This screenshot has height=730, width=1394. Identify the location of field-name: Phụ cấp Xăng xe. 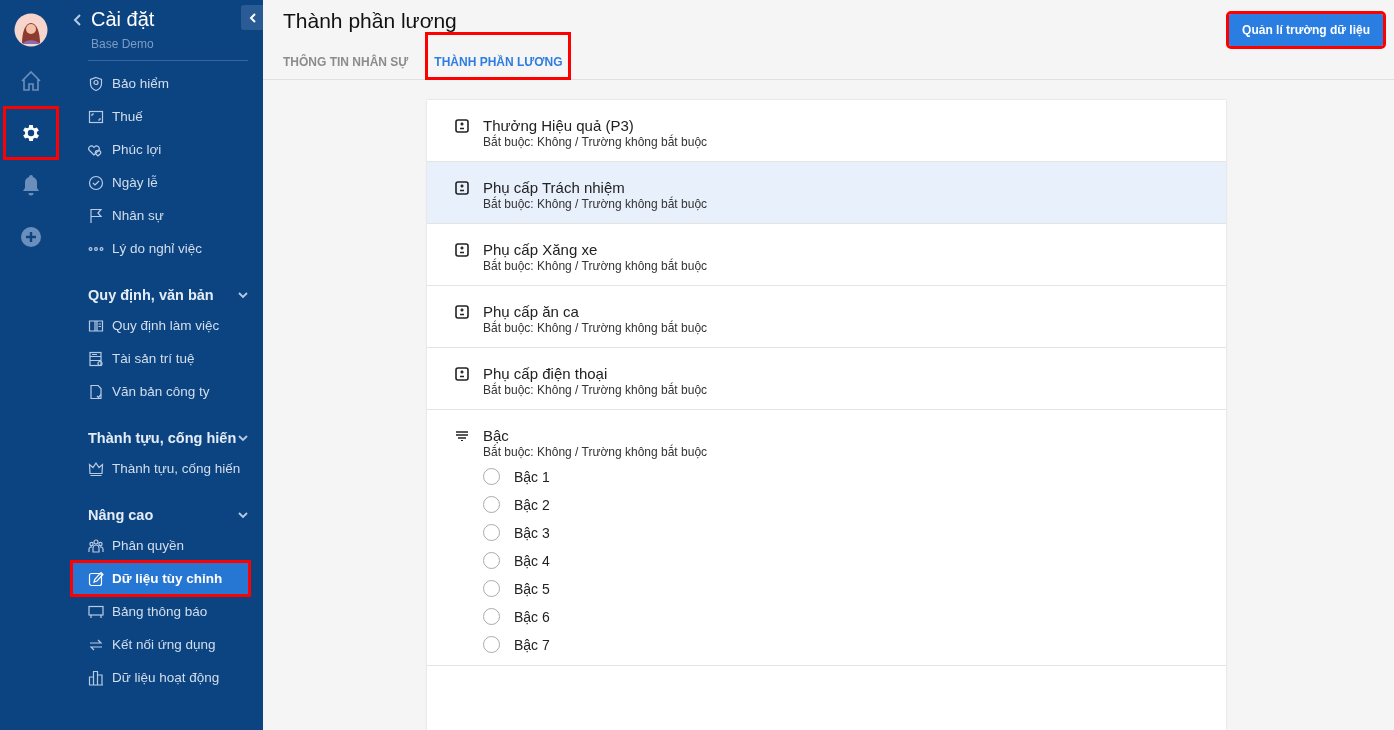
(541, 249).